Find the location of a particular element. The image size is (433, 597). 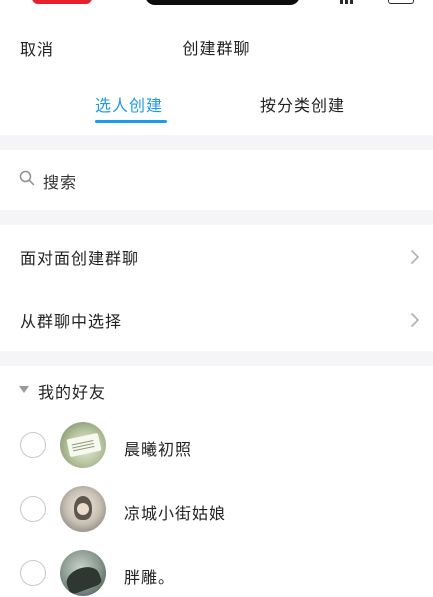

page-title: 创建群聊 is located at coordinates (216, 48).